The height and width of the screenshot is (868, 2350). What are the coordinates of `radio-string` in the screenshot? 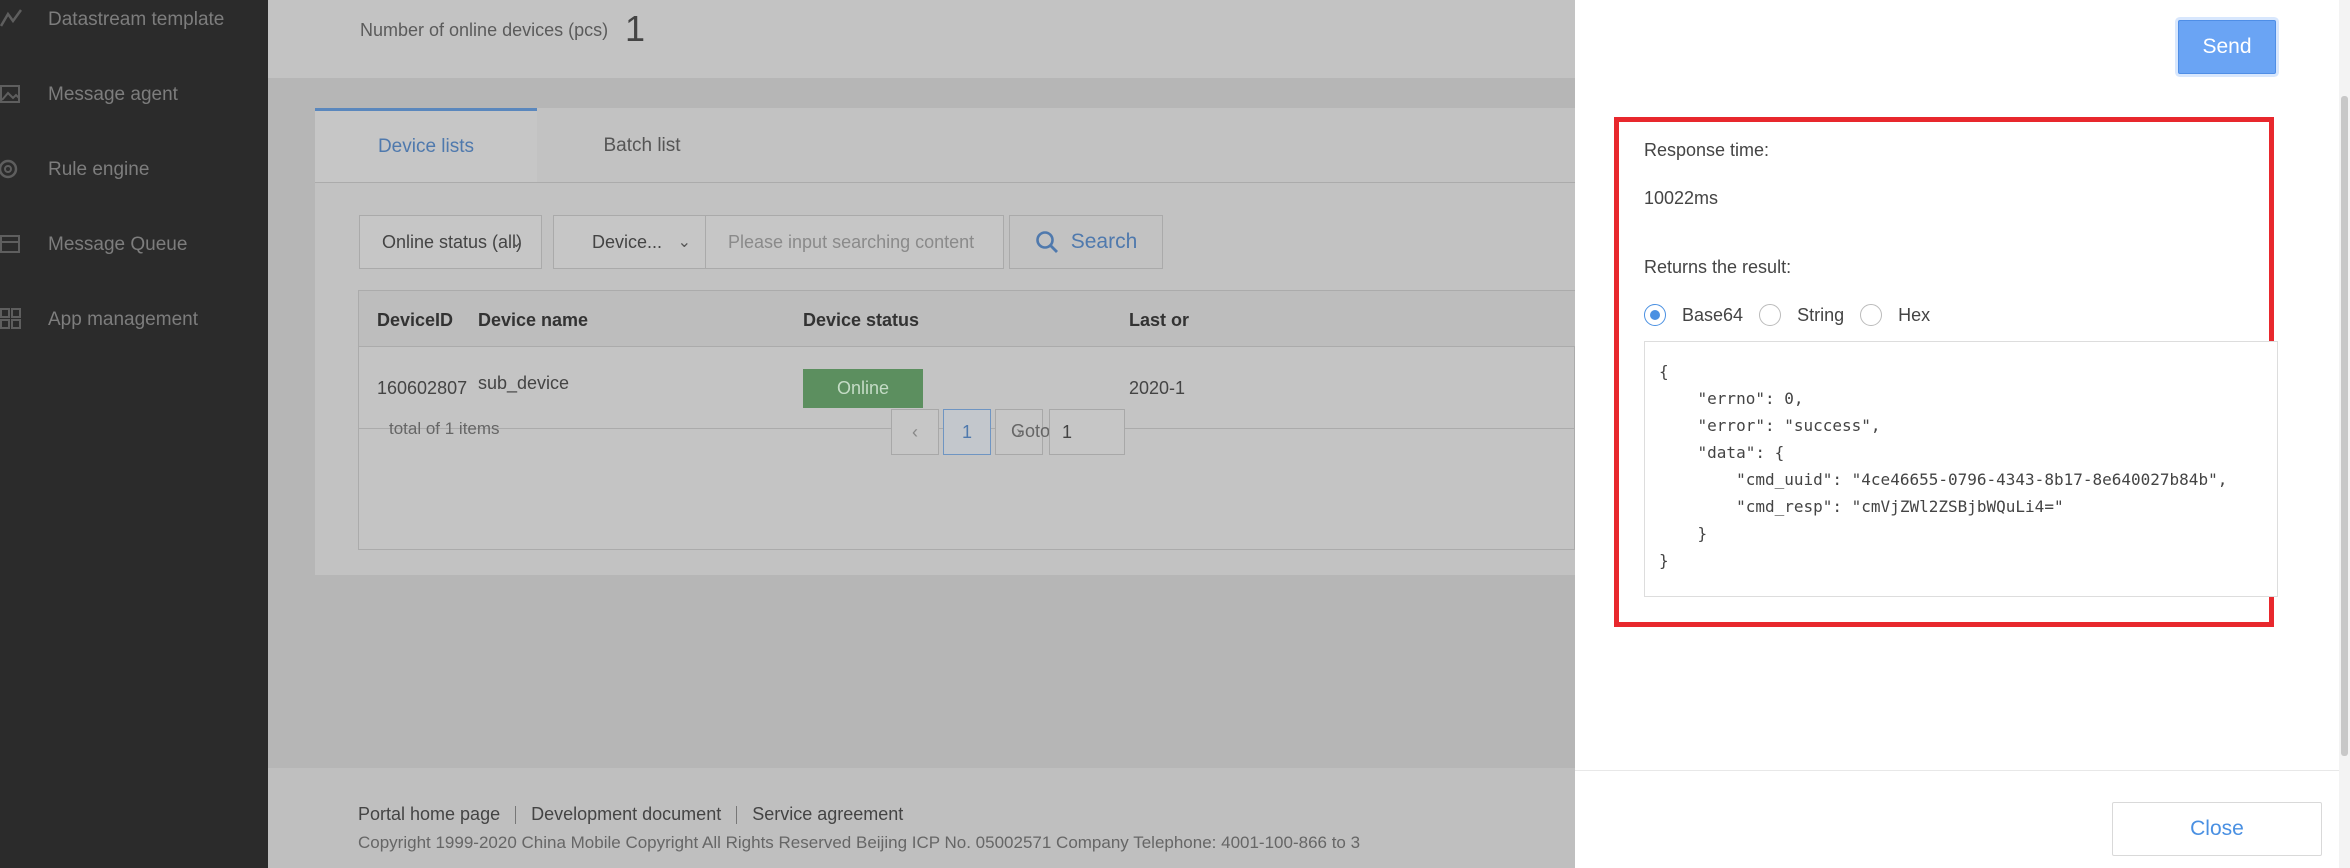 It's located at (1770, 315).